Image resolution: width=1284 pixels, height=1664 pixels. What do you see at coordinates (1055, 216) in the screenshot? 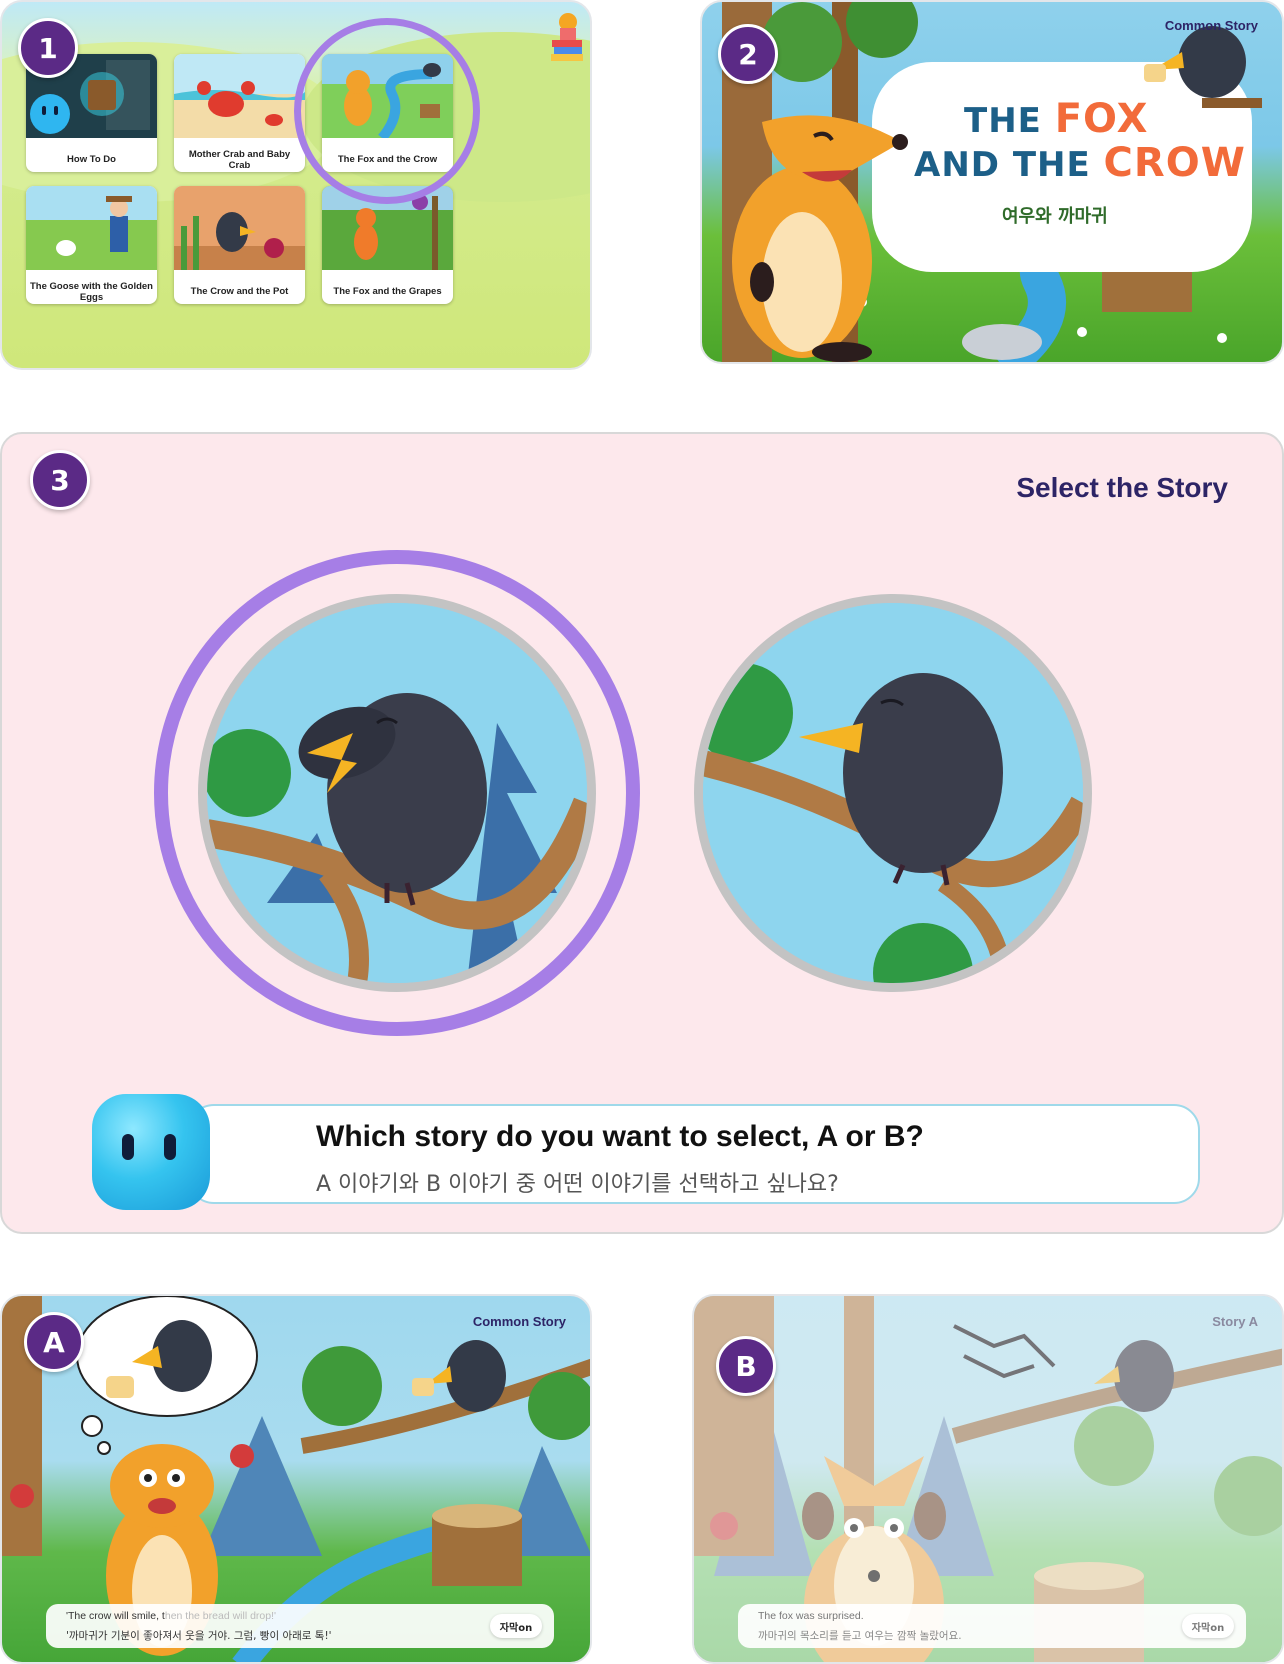
I see `cover-subtitle-korean: 여우와 까마귀` at bounding box center [1055, 216].